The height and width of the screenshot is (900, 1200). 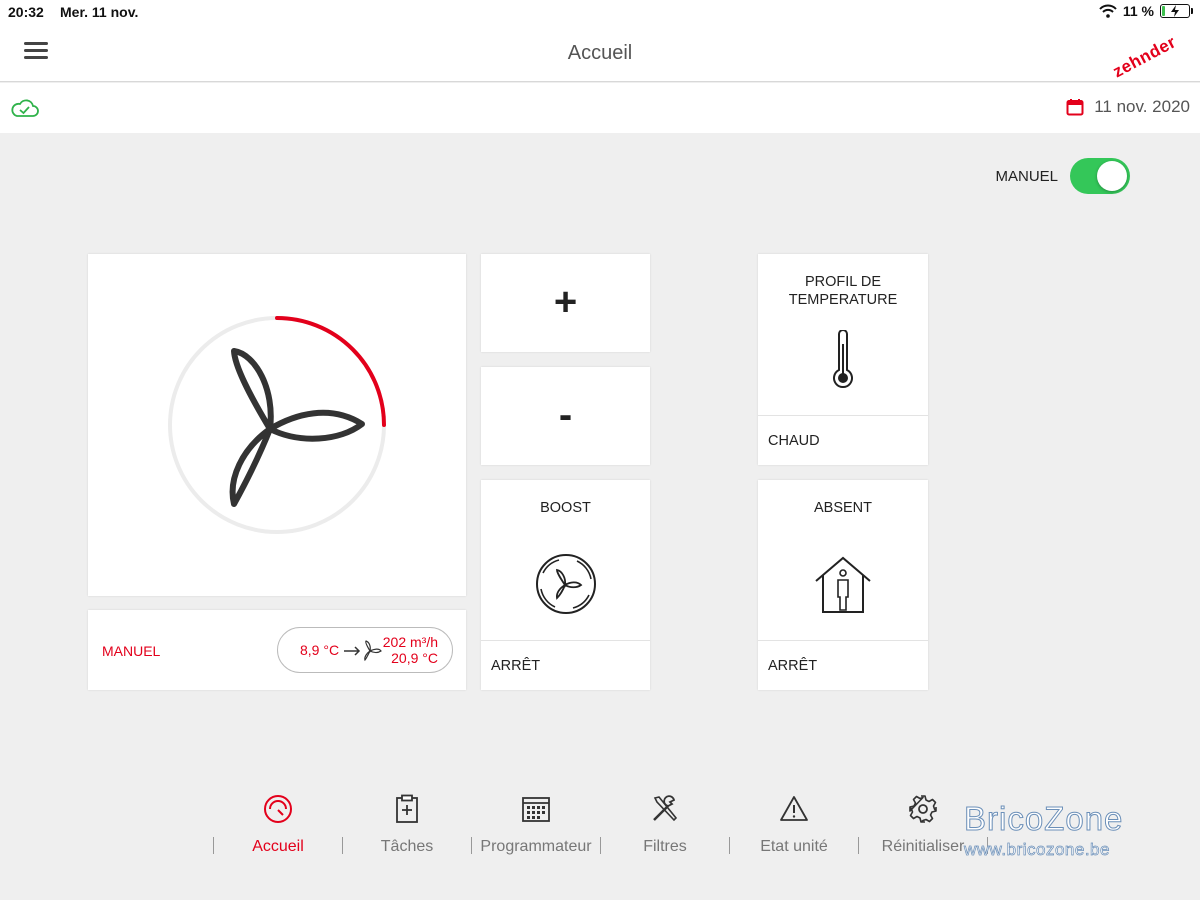 I want to click on status-date: Mer. 11 nov., so click(x=99, y=12).